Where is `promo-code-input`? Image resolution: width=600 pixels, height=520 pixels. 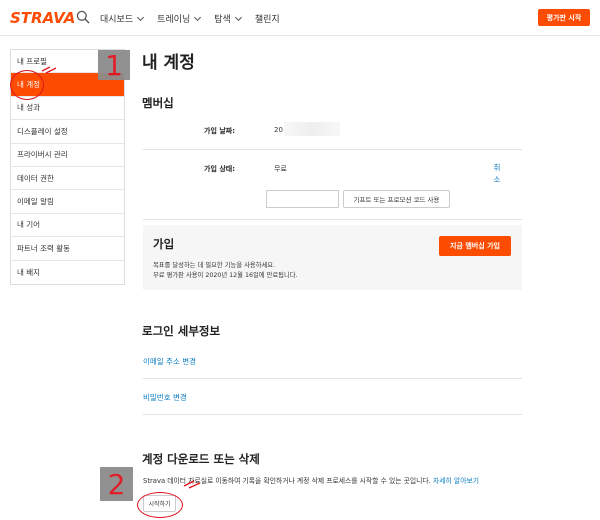 promo-code-input is located at coordinates (302, 199).